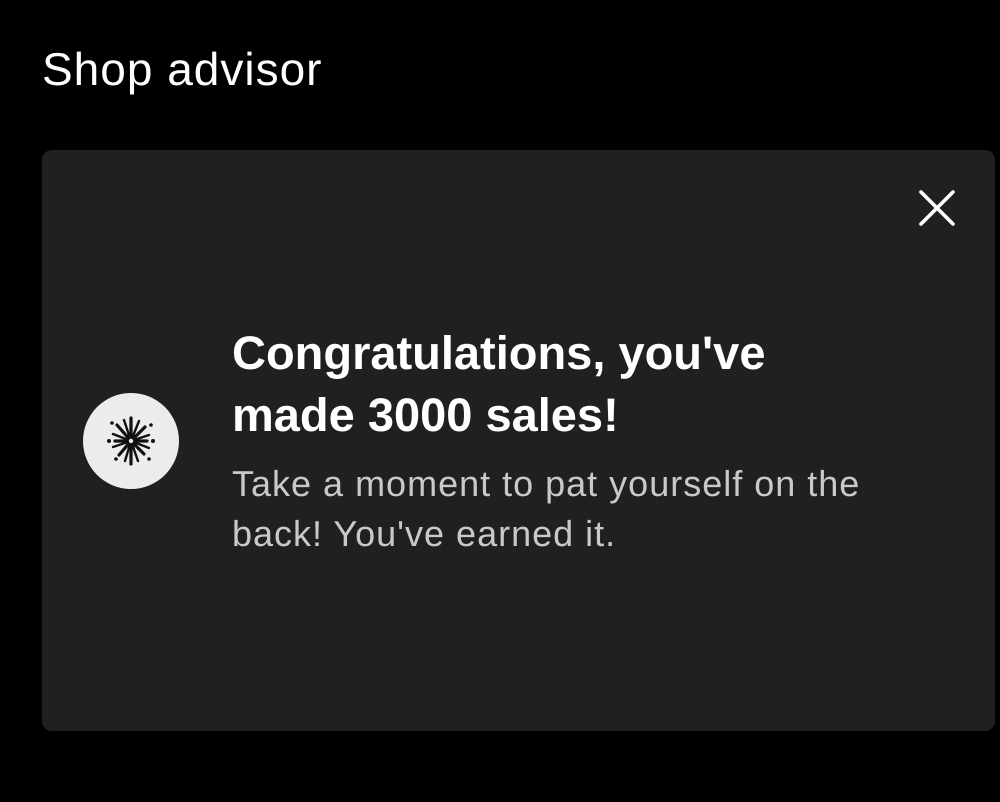  Describe the element at coordinates (547, 509) in the screenshot. I see `congratulations-message: Take a moment to pat yourself on the back! You've earned it.` at that location.